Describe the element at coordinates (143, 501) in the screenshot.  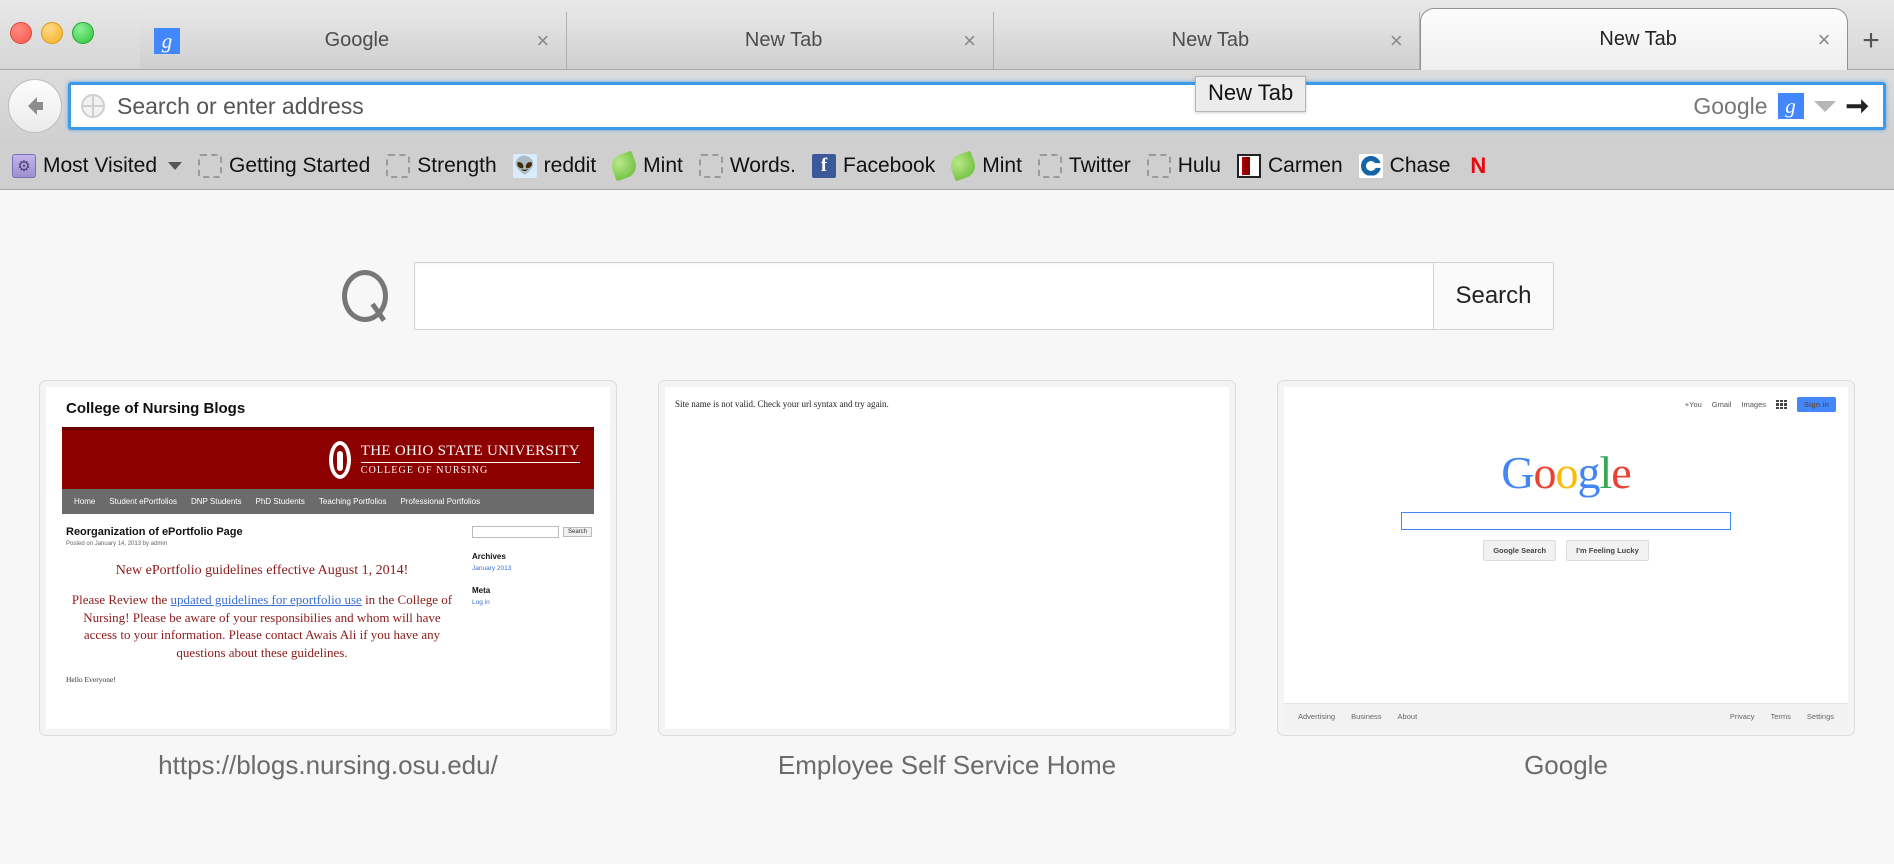
I see `nav-item: Student ePortfolios` at that location.